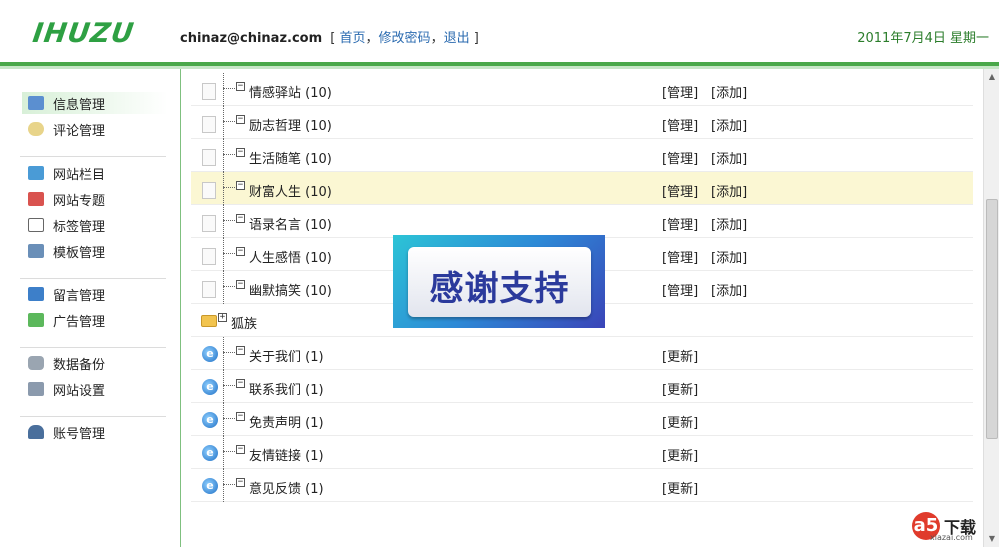 This screenshot has height=547, width=999. What do you see at coordinates (582, 221) in the screenshot?
I see `list-item: − 语录名言 (10) [管理] [添加]` at bounding box center [582, 221].